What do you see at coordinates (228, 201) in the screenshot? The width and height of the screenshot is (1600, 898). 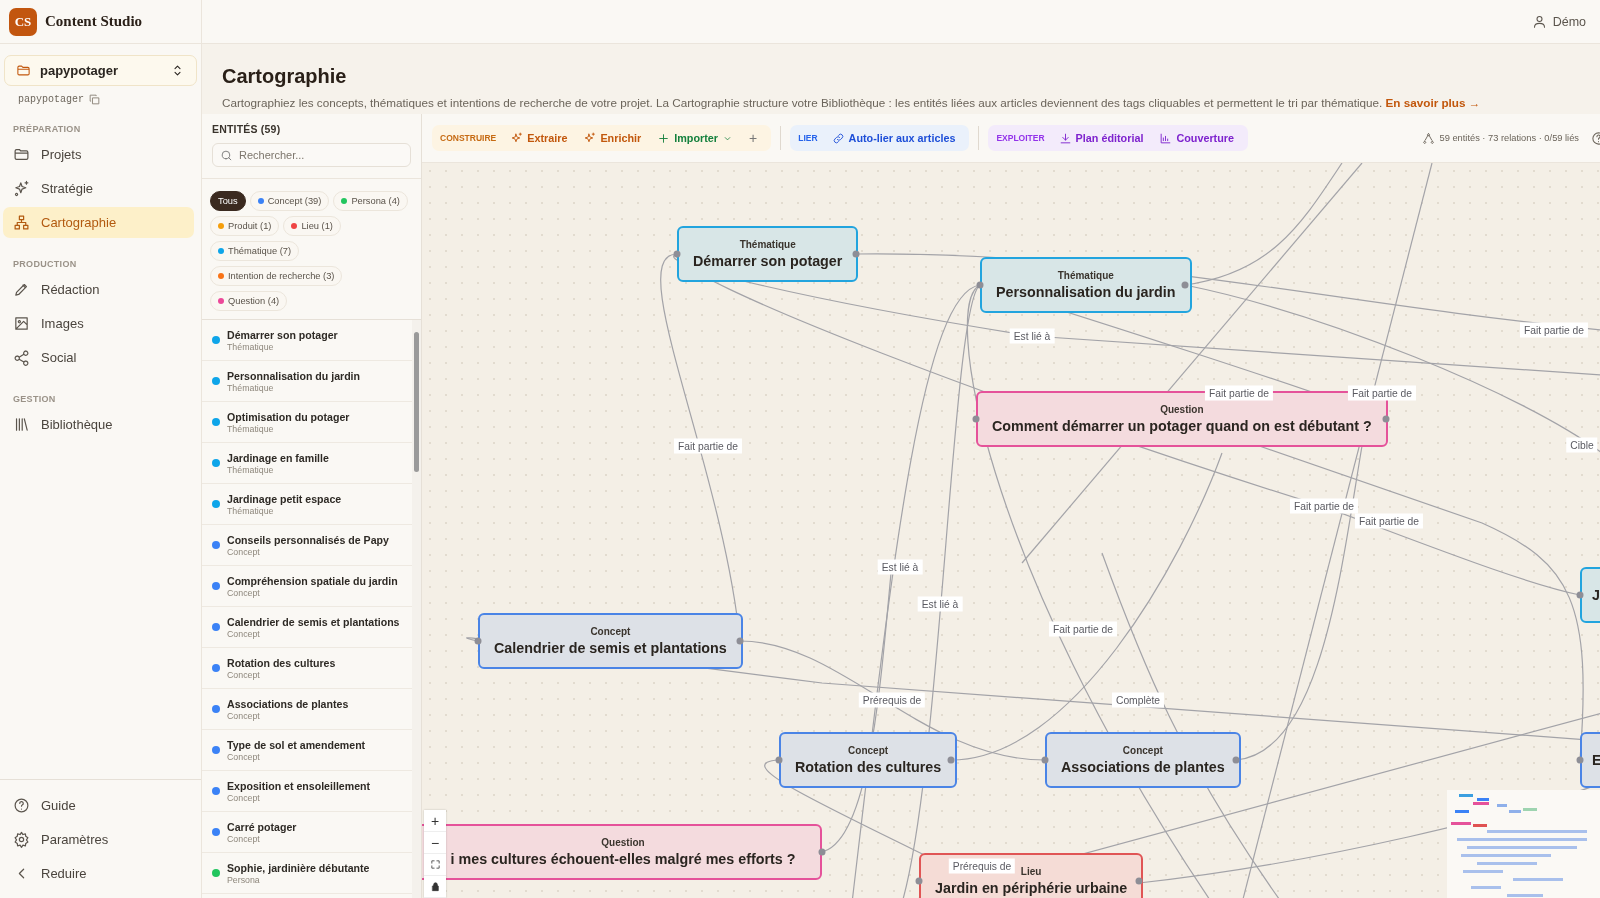 I see `filter-chip: Tous` at bounding box center [228, 201].